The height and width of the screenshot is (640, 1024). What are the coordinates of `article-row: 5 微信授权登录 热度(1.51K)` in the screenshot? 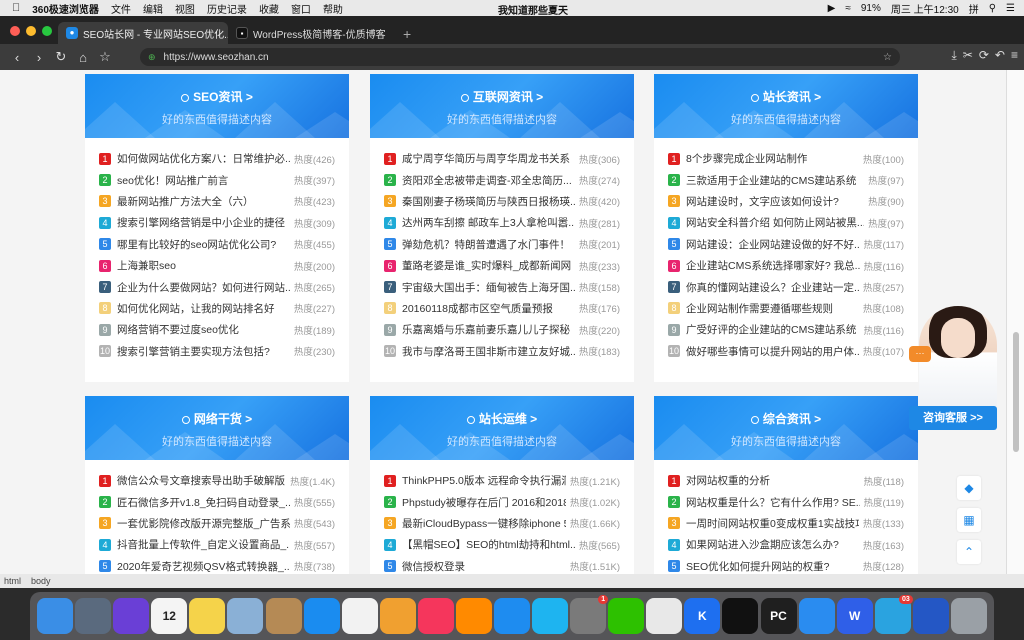 It's located at (502, 565).